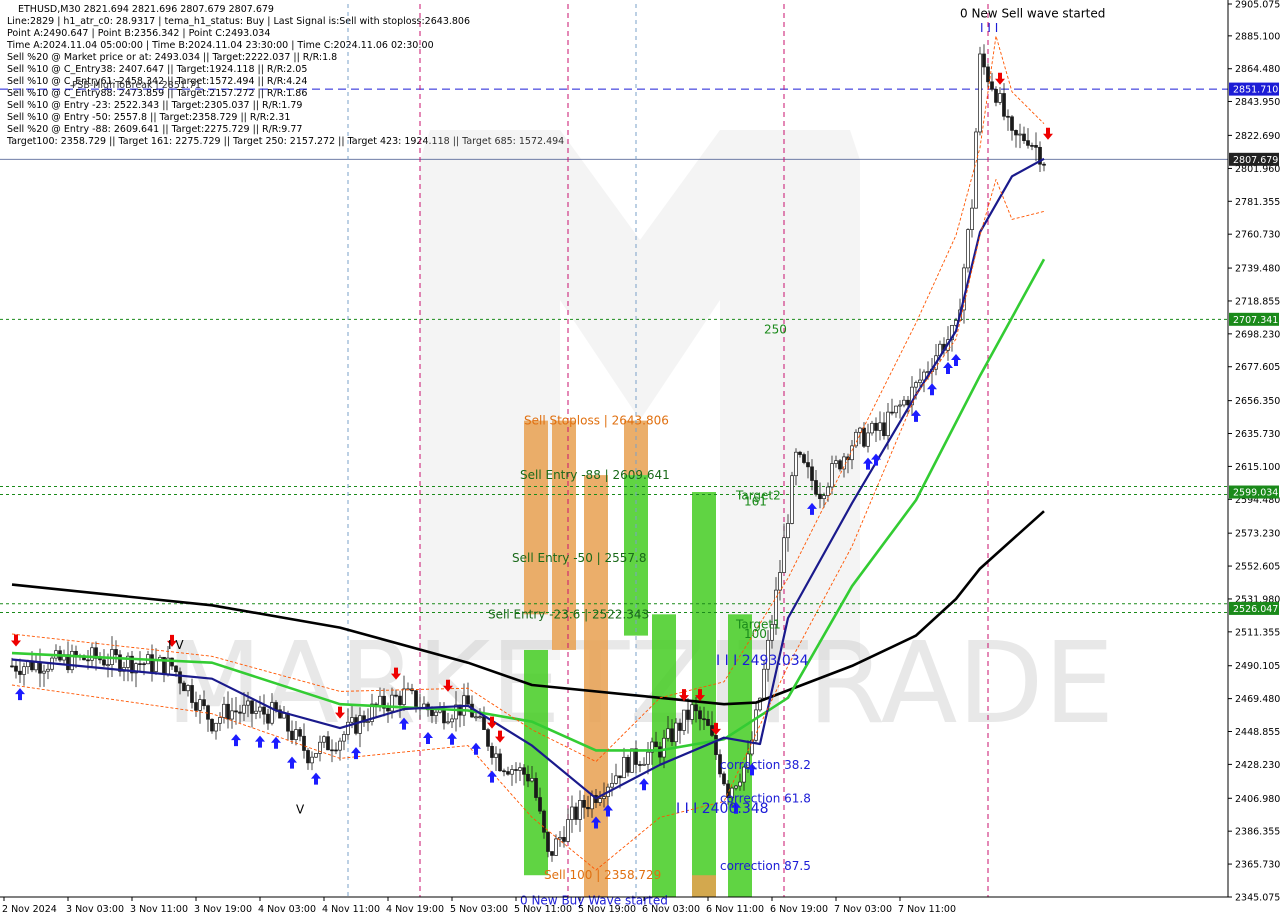 This screenshot has height=920, width=1280. What do you see at coordinates (223, 909) in the screenshot?
I see `x-tick-label: 3 Nov 19:00` at bounding box center [223, 909].